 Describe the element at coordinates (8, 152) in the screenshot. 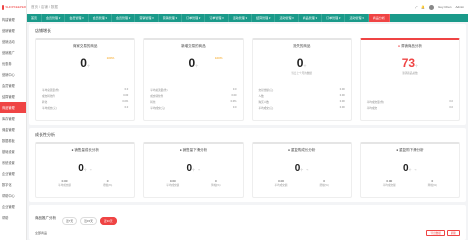

I see `sidebar-item-label: 基础设置` at that location.